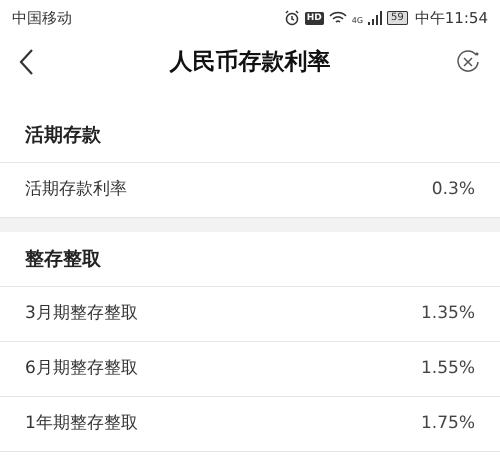 This screenshot has height=456, width=500. Describe the element at coordinates (81, 368) in the screenshot. I see `rate-label: 6月期整存整取` at that location.